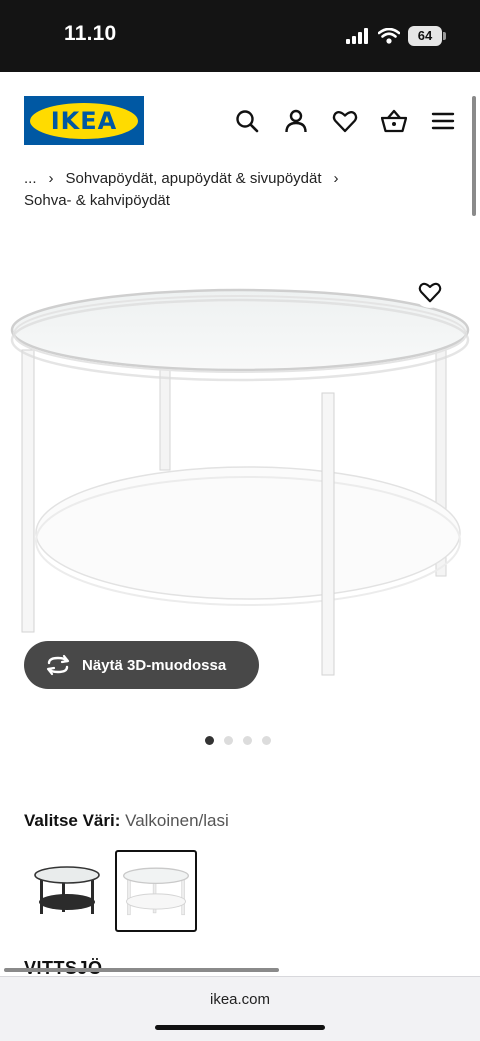  Describe the element at coordinates (296, 121) in the screenshot. I see `account-icon` at that location.